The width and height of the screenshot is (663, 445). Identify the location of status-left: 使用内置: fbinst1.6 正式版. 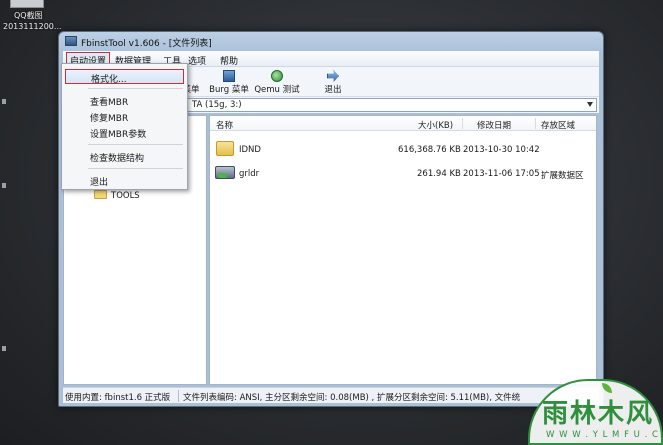
(118, 398).